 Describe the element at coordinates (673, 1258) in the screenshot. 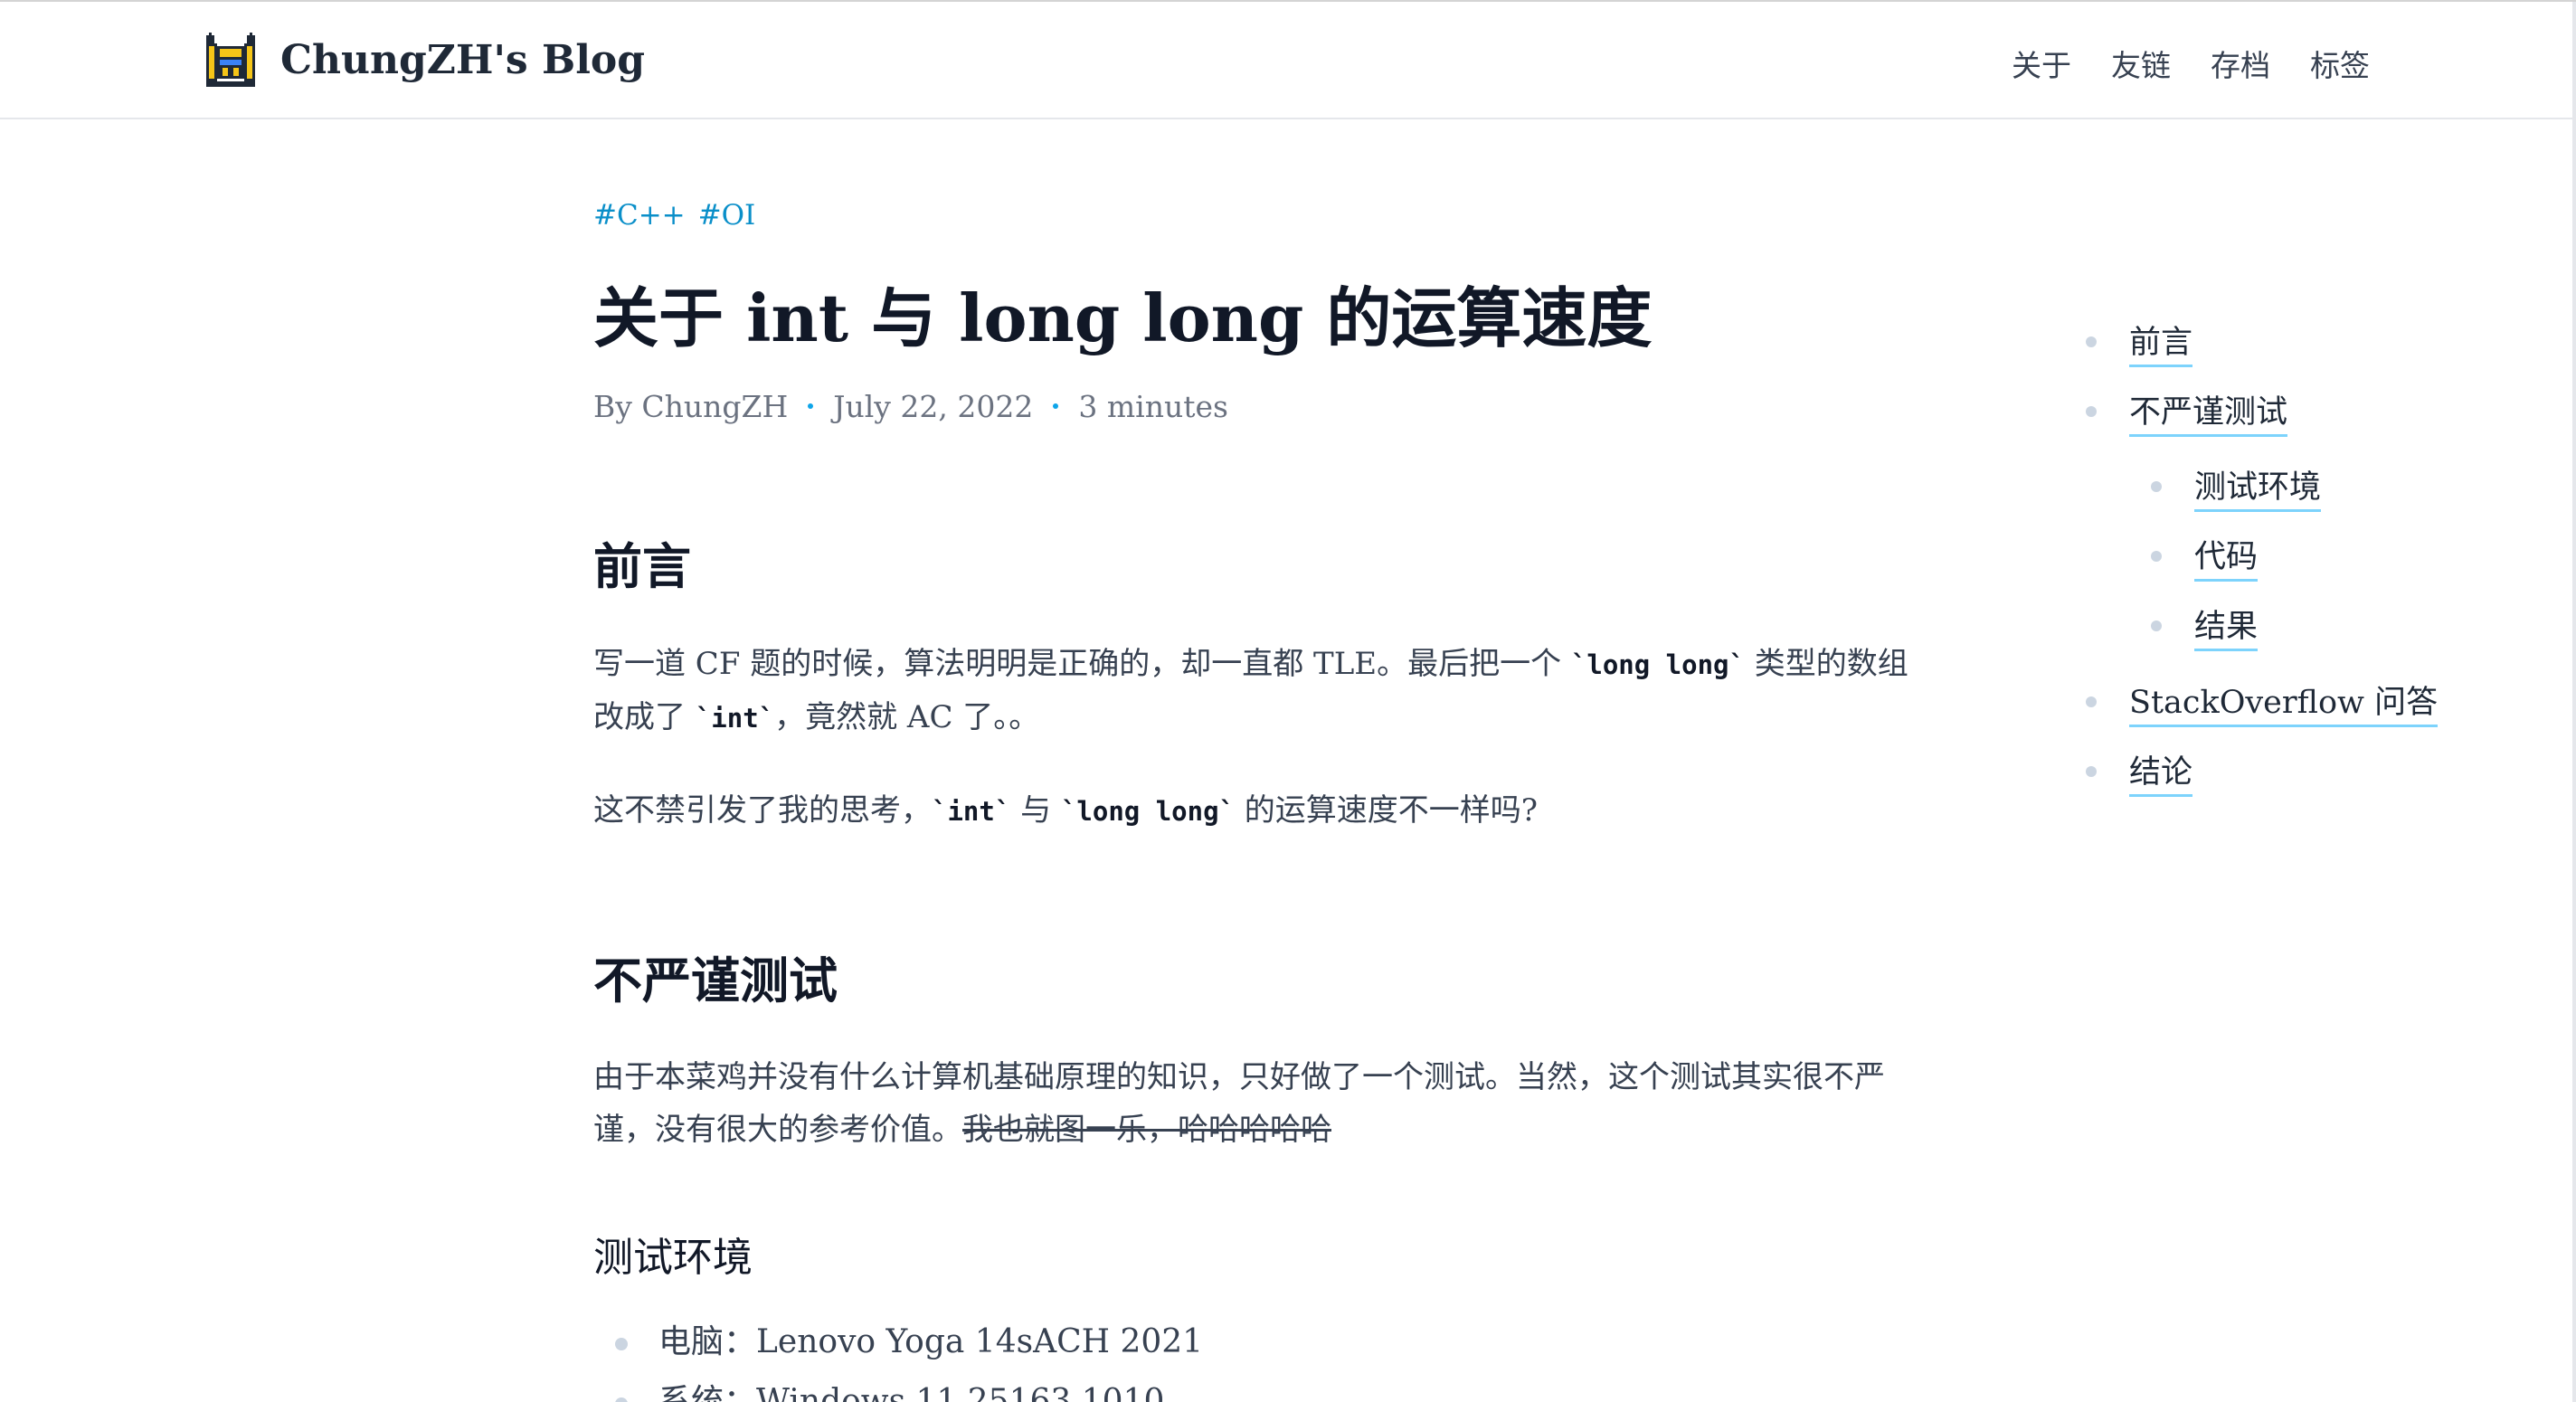

I see `heading-environment: 测试环境` at that location.